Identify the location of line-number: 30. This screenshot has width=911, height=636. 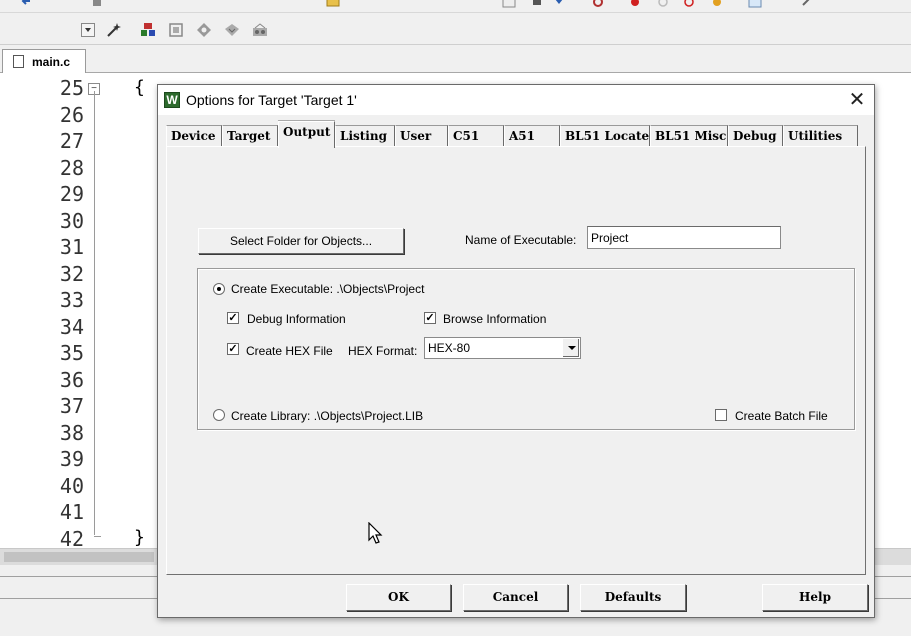
(71, 221).